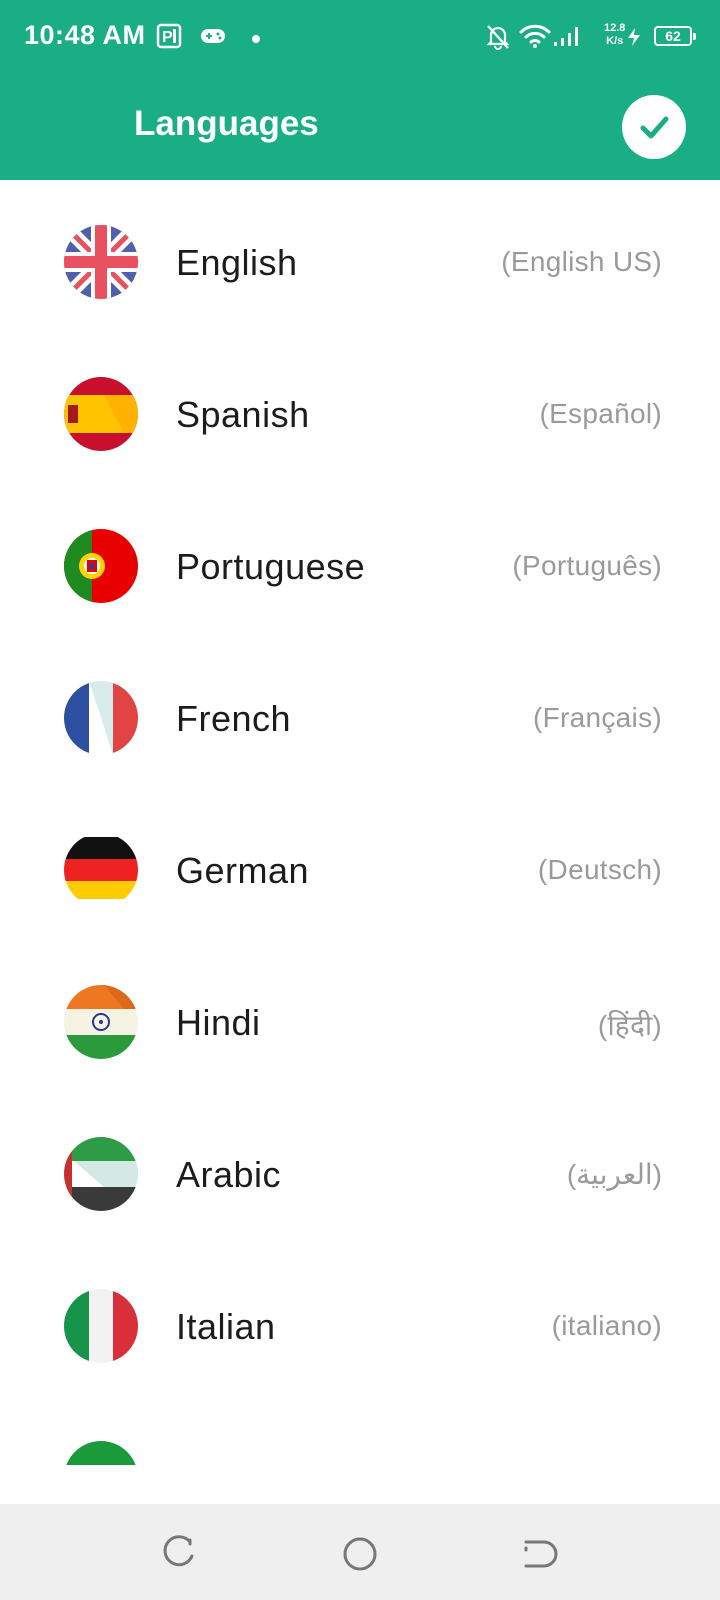 The height and width of the screenshot is (1600, 720). What do you see at coordinates (218, 1022) in the screenshot?
I see `language-name: Hindi` at bounding box center [218, 1022].